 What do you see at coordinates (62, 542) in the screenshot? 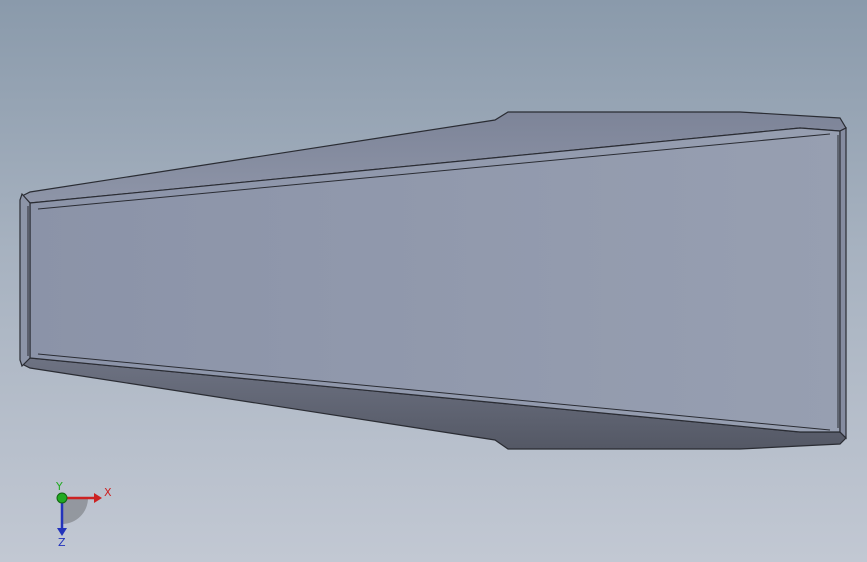
I see `z-axis-label: Z` at bounding box center [62, 542].